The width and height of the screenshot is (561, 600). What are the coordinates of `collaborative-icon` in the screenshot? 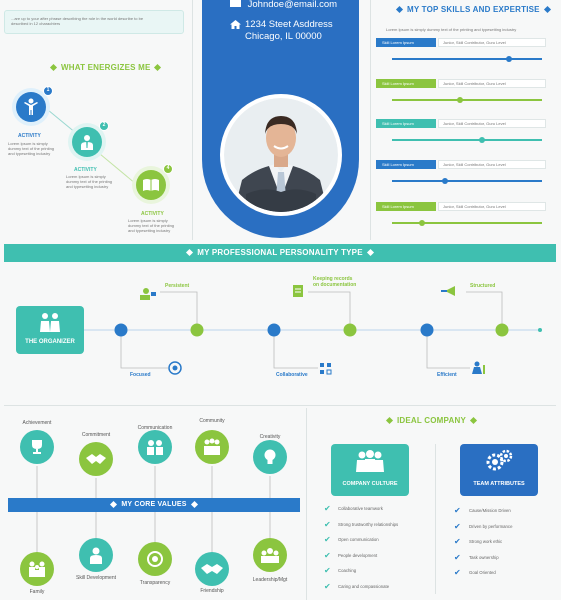 It's located at (326, 369).